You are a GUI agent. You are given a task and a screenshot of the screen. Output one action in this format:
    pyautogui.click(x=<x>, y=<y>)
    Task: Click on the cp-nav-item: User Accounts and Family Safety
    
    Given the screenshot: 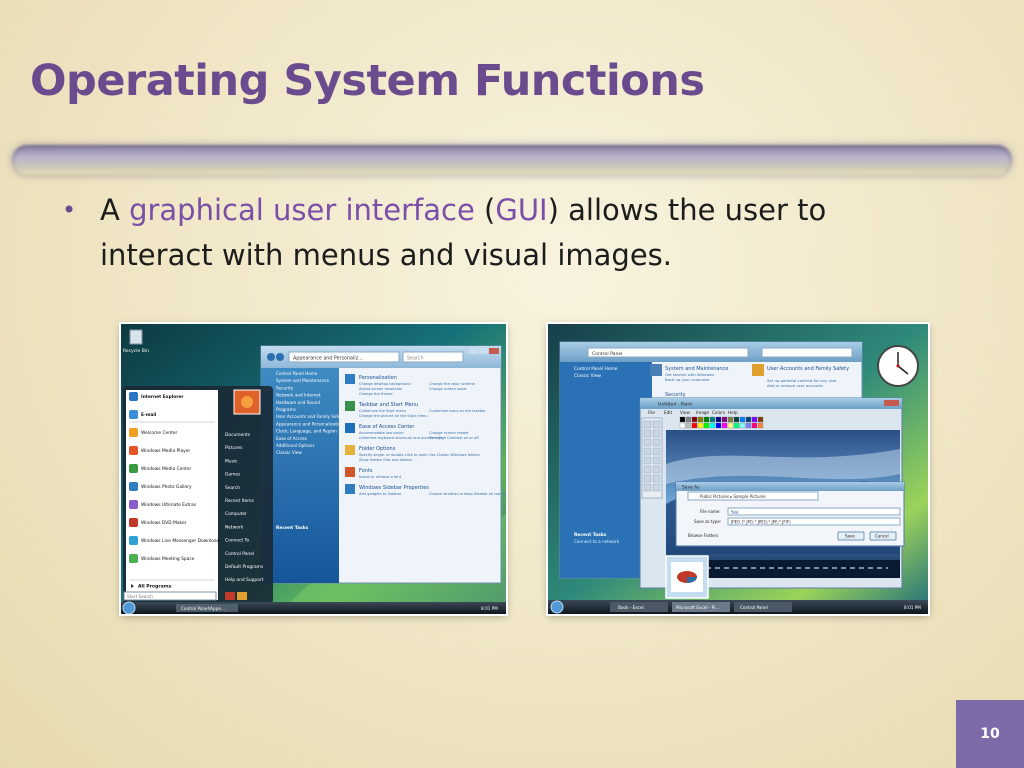 What is the action you would take?
    pyautogui.click(x=310, y=416)
    